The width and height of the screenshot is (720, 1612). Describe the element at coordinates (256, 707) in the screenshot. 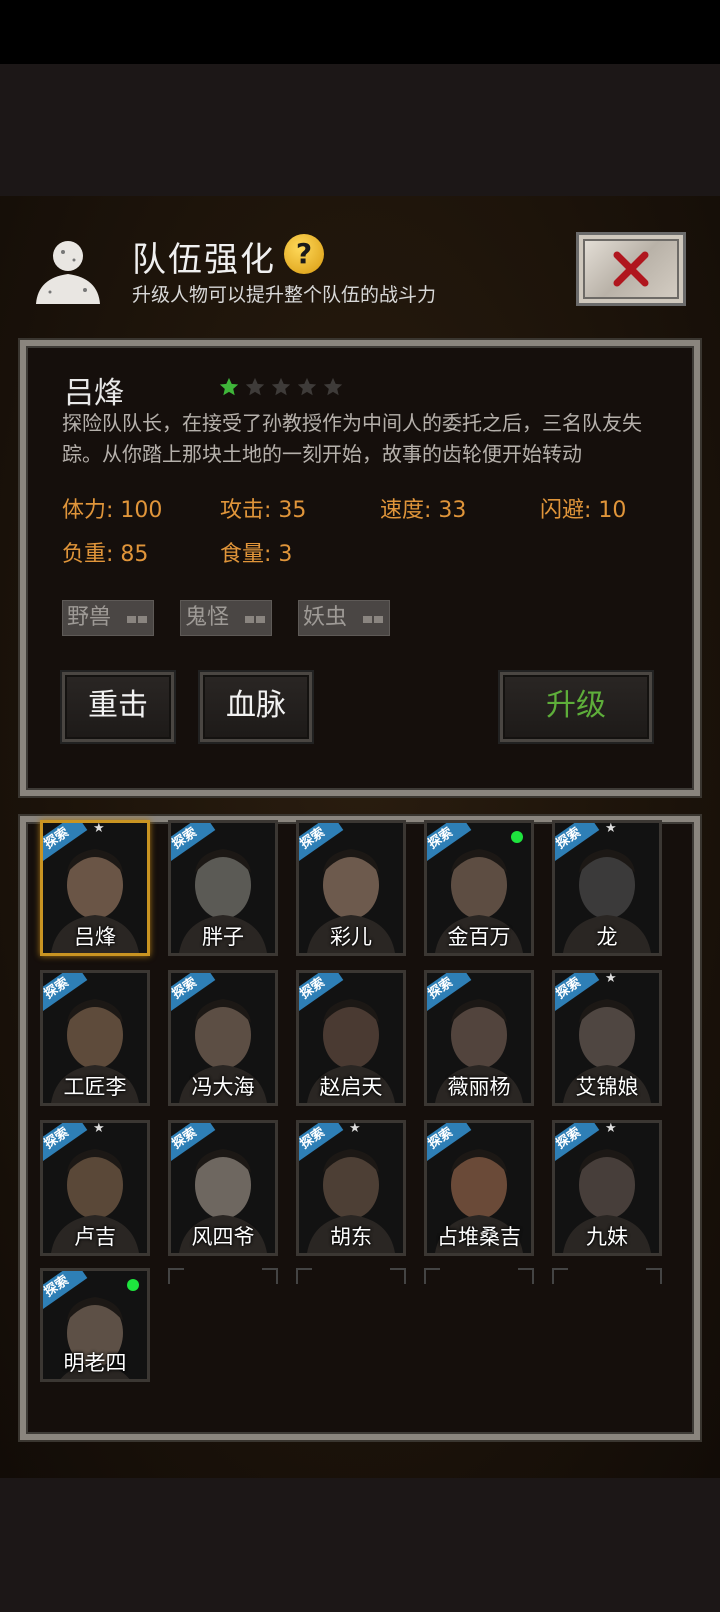

I see `skill-bloodline-button: 血脉` at that location.